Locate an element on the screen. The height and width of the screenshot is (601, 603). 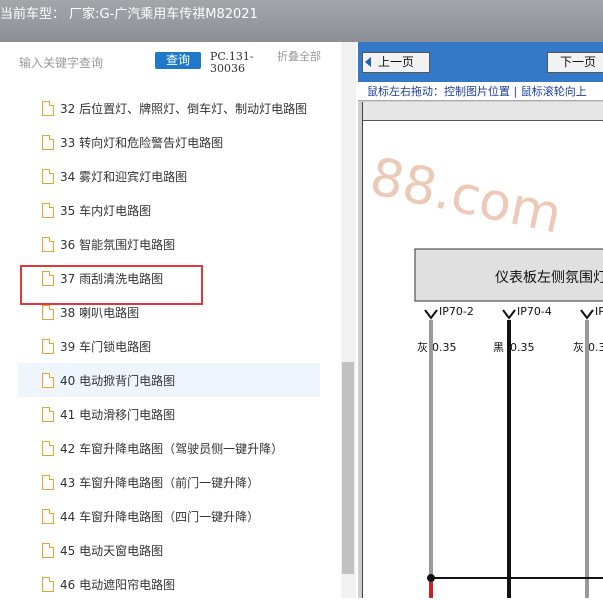
tree-item: 32 后位置灯、牌照灯、倒车灯、制动灯电路图 is located at coordinates (169, 108).